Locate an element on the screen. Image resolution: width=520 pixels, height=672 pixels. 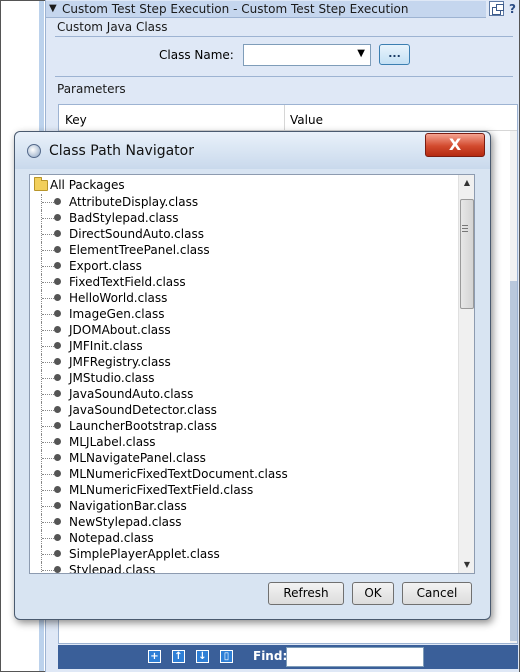
tree-item: BadStylepad.class is located at coordinates (244, 218).